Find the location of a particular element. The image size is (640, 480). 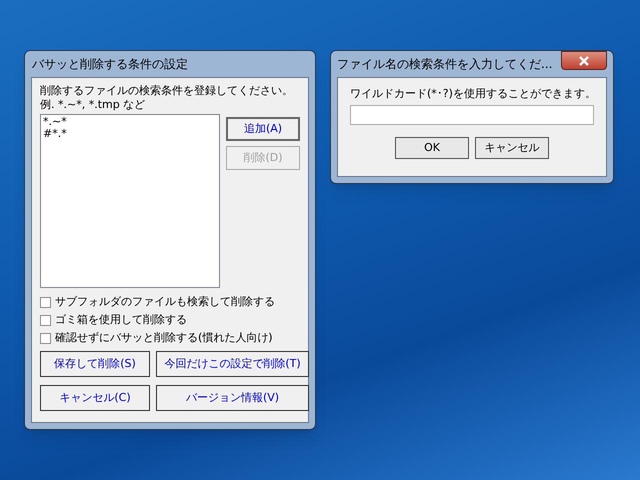

close-button is located at coordinates (584, 60).